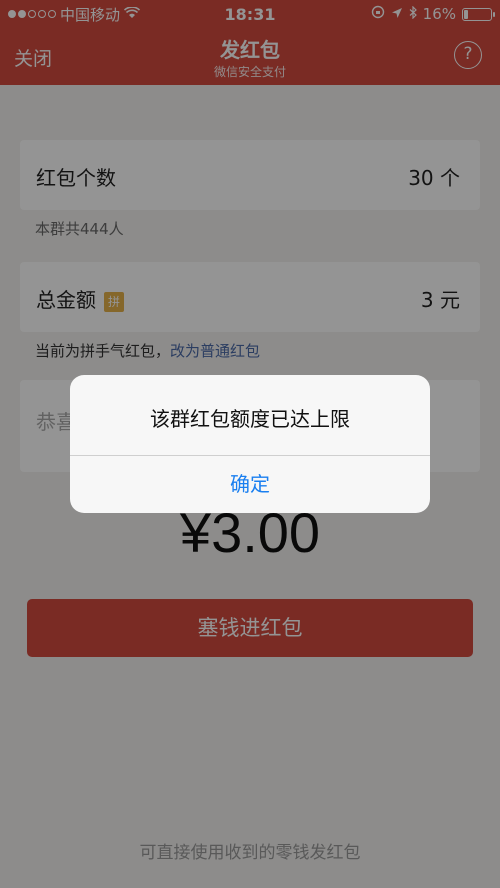 This screenshot has width=500, height=888. Describe the element at coordinates (250, 484) in the screenshot. I see `confirm-button: 确定` at that location.